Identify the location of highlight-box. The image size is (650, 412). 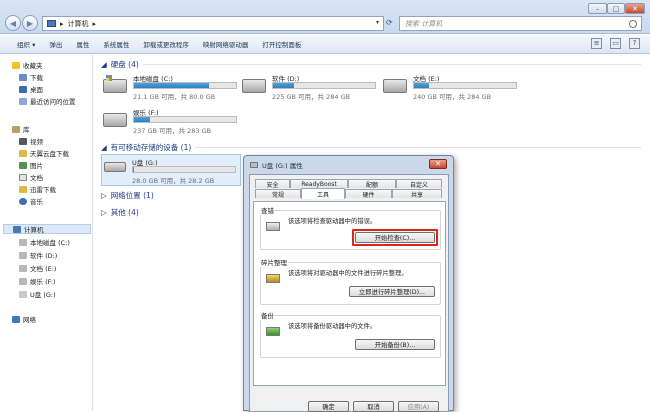
(395, 237).